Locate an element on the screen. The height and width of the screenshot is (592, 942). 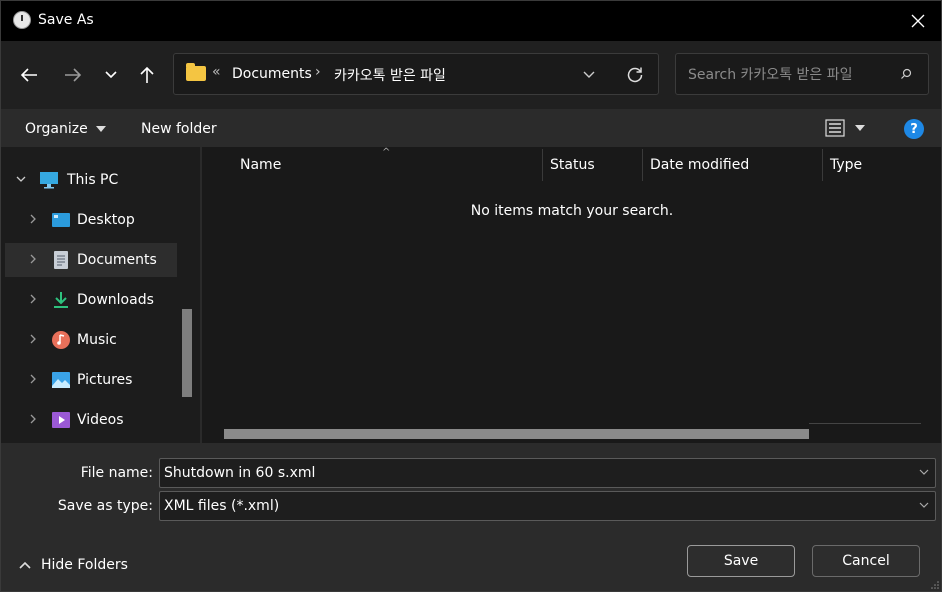
breadcrumb-overflow: « is located at coordinates (216, 72).